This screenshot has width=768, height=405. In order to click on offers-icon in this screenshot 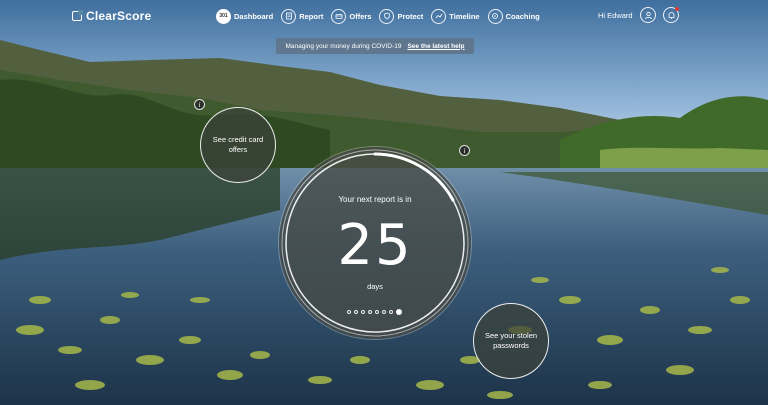, I will do `click(339, 16)`.